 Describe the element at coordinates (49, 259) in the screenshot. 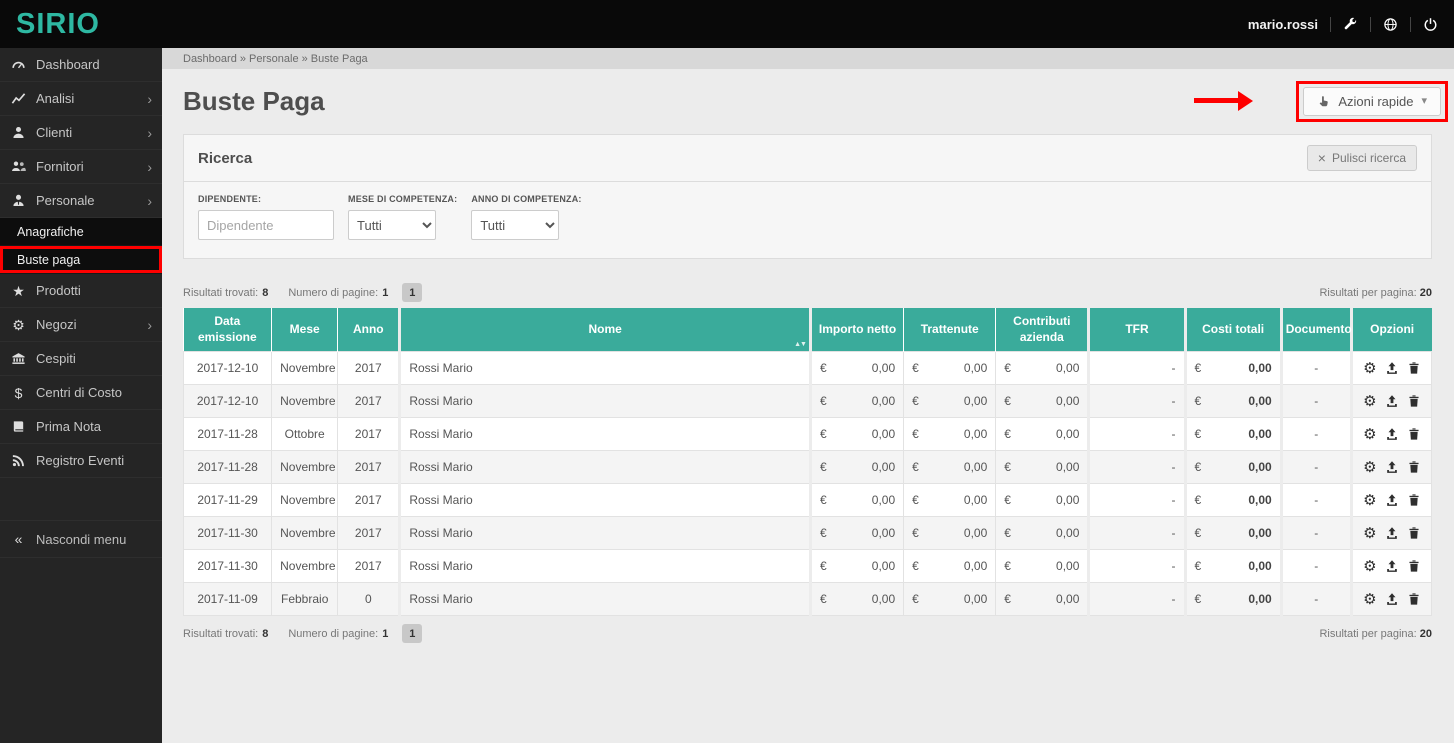

I see `sidebar-item-label: Buste paga` at that location.